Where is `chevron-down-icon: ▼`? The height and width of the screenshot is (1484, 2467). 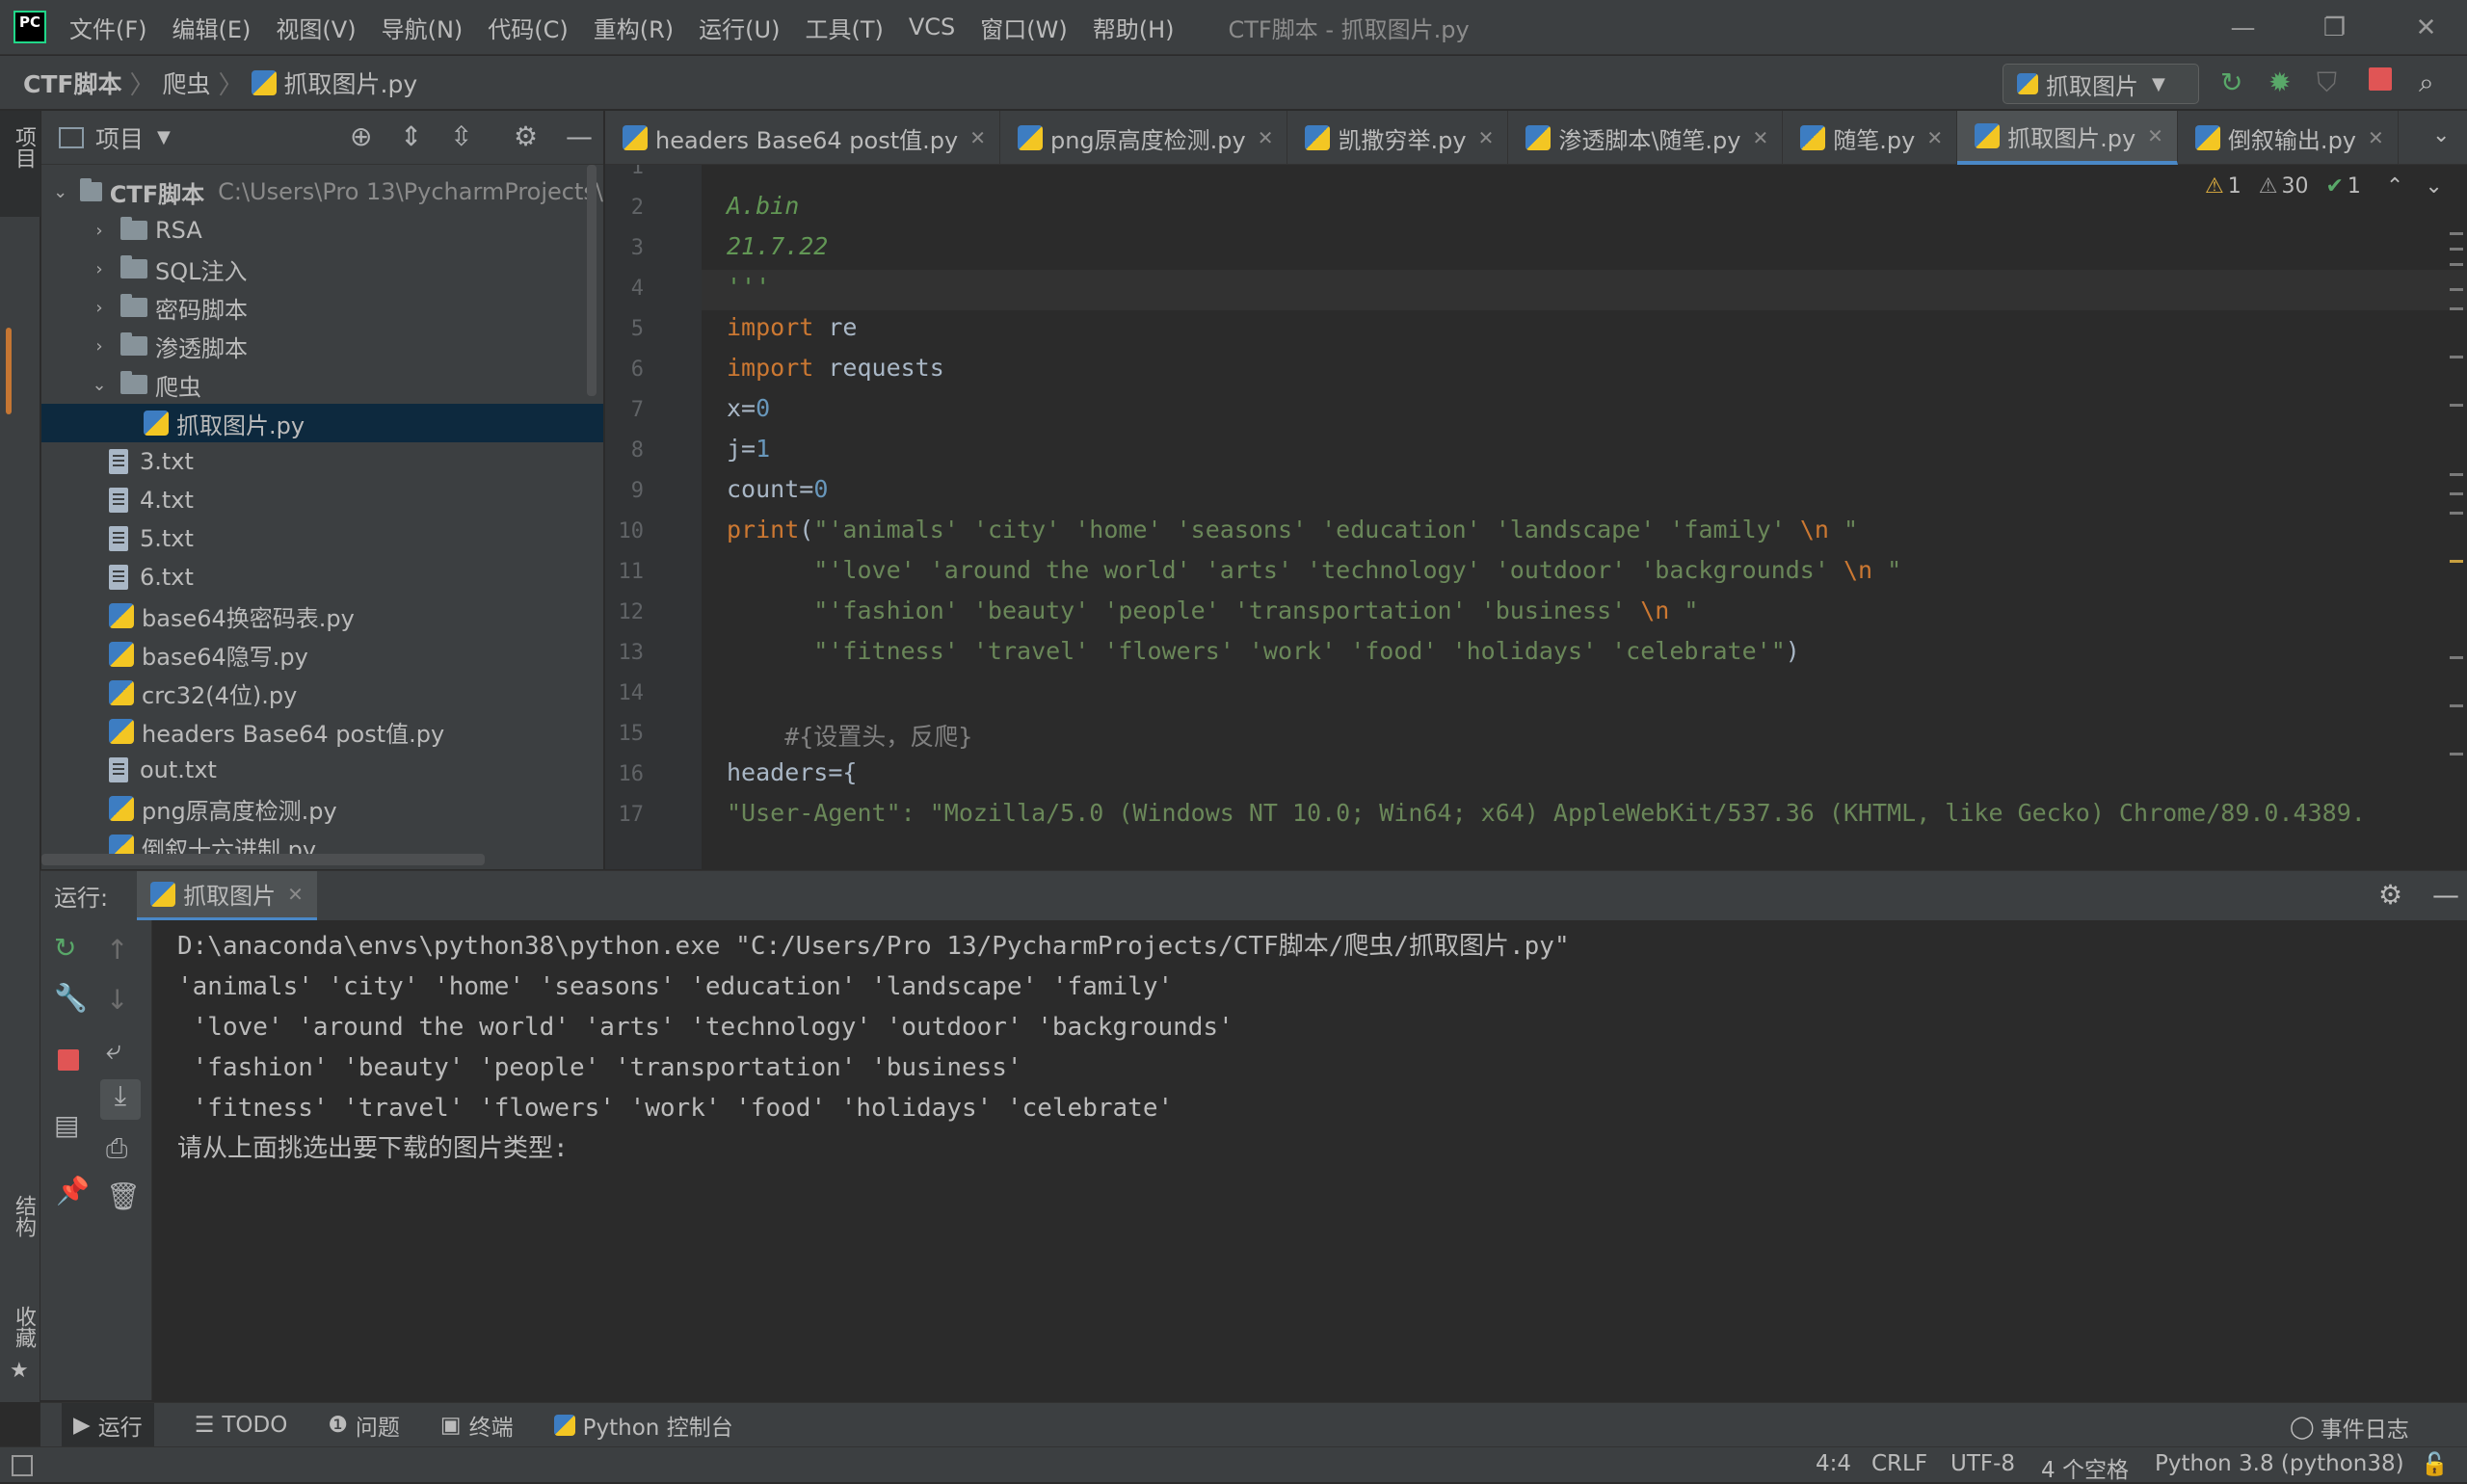 chevron-down-icon: ▼ is located at coordinates (164, 137).